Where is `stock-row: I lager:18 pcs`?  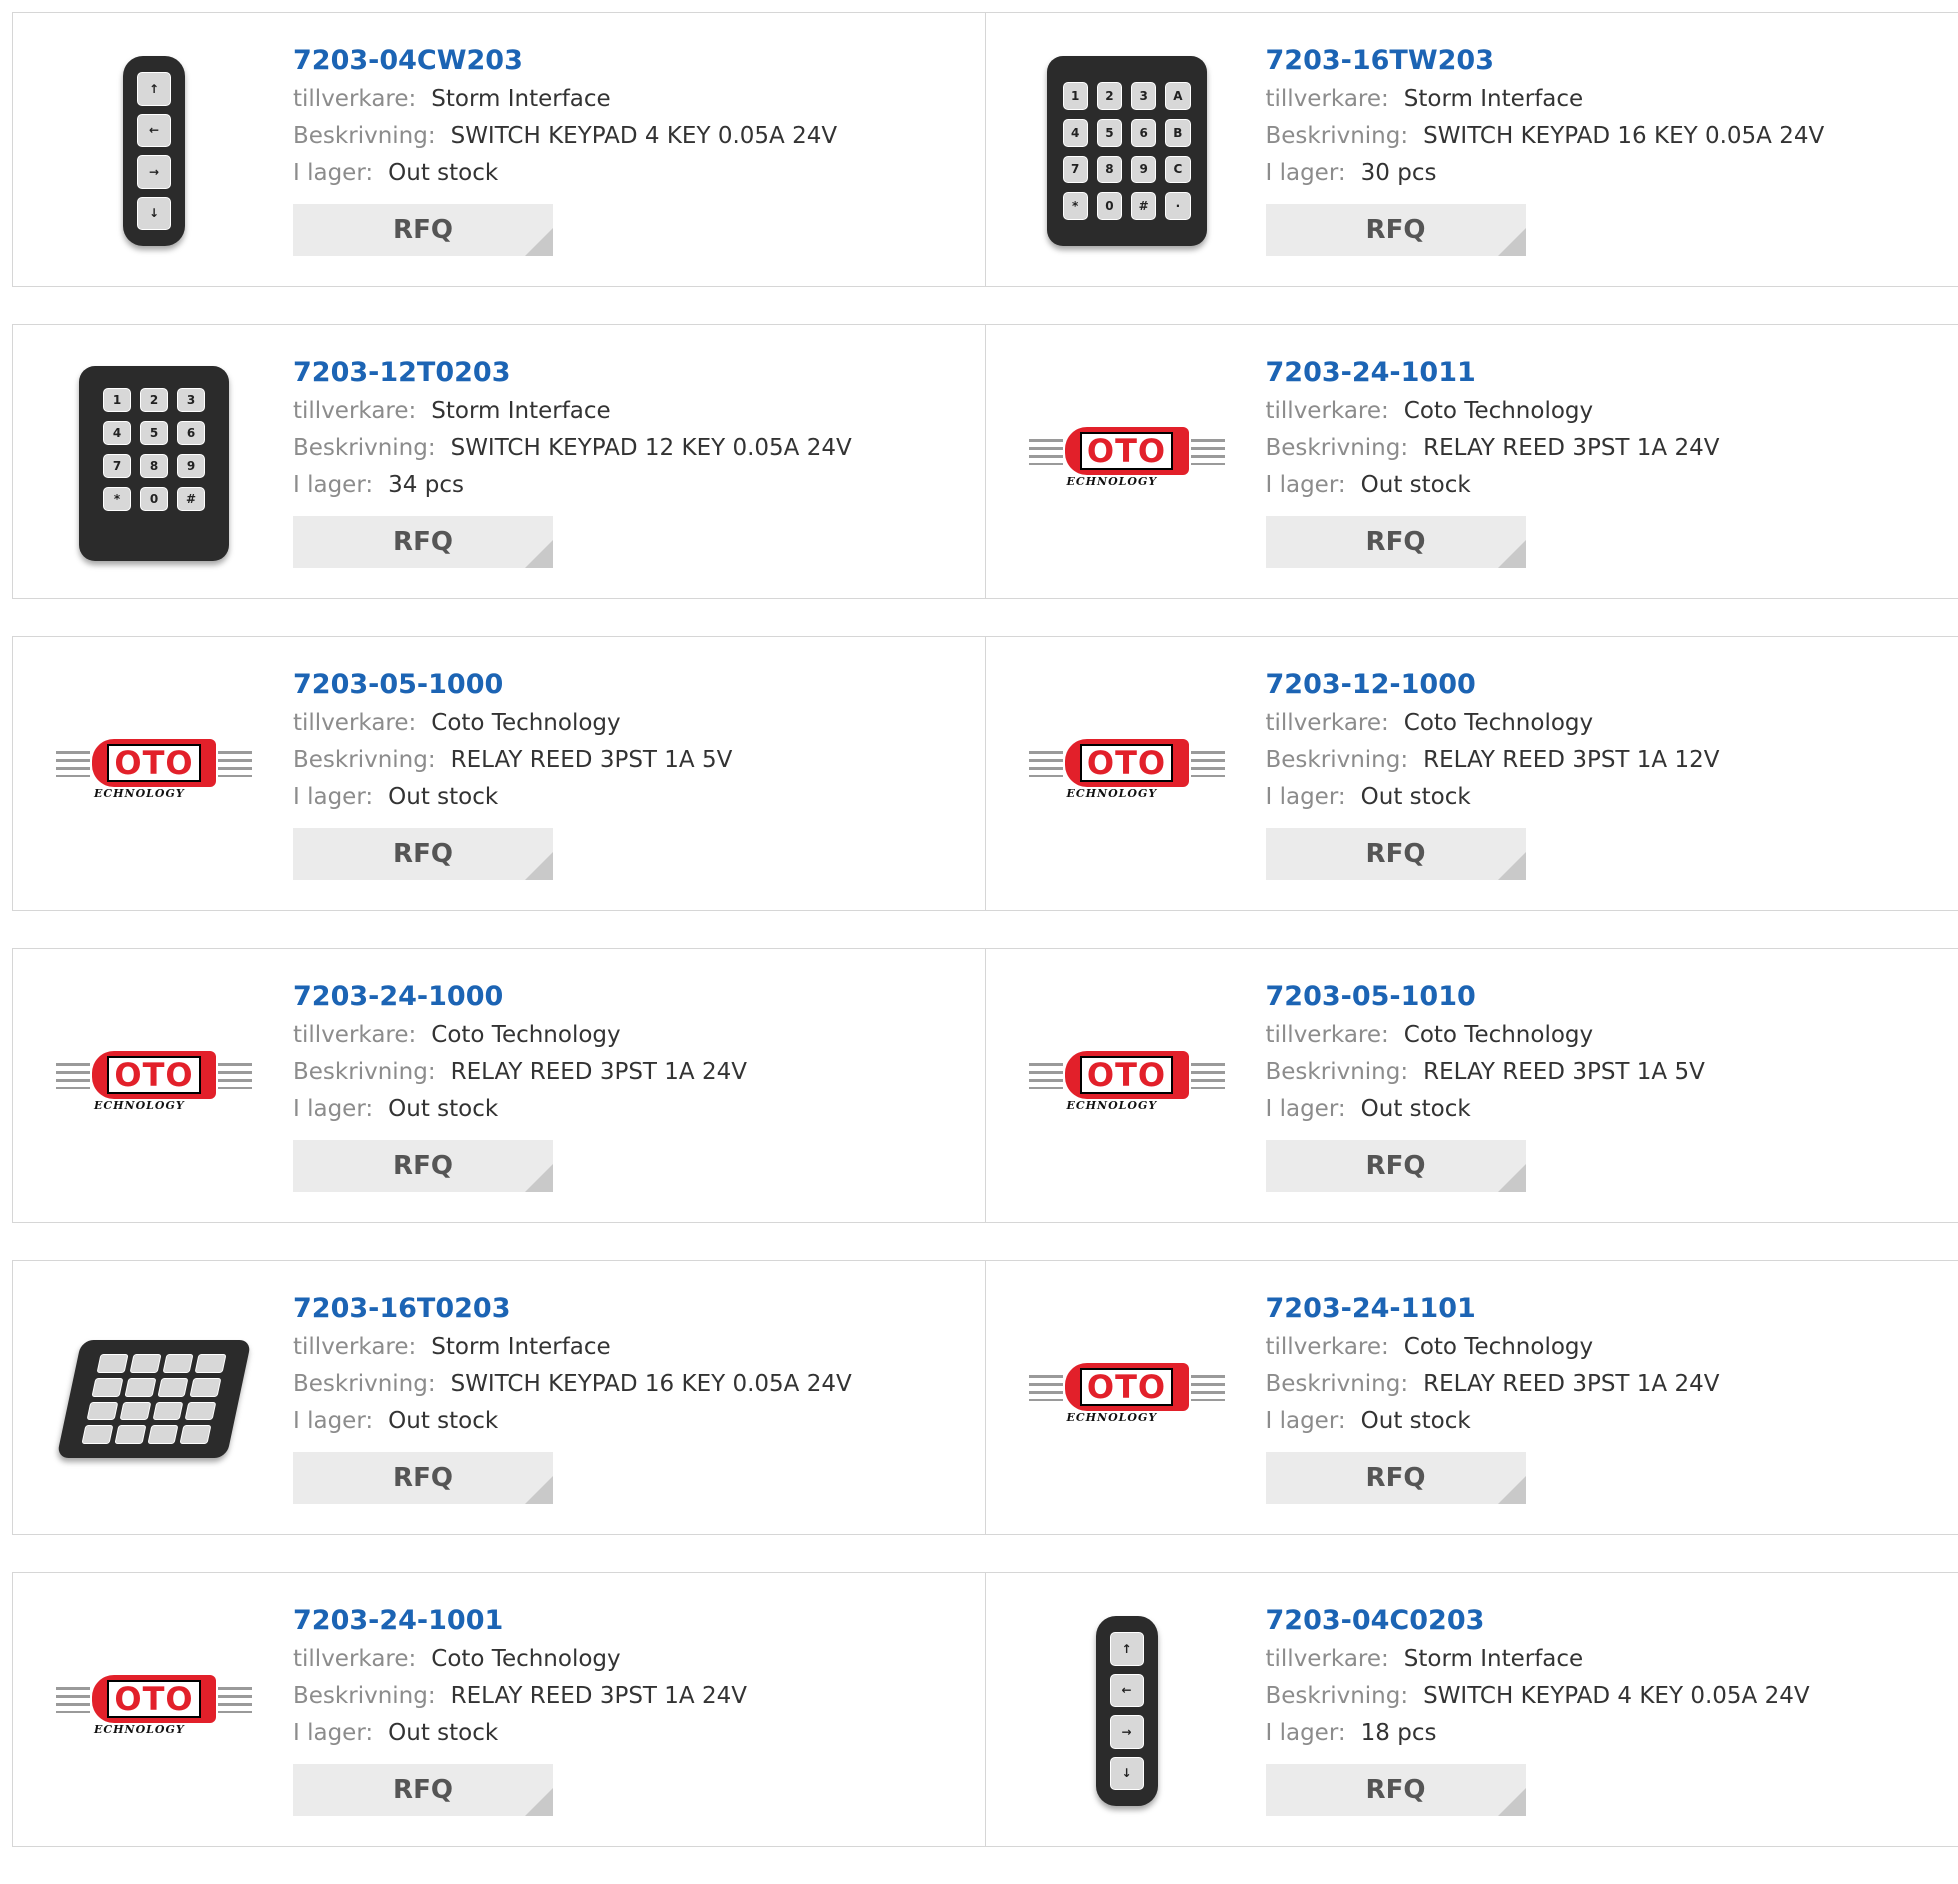 stock-row: I lager:18 pcs is located at coordinates (1538, 1733).